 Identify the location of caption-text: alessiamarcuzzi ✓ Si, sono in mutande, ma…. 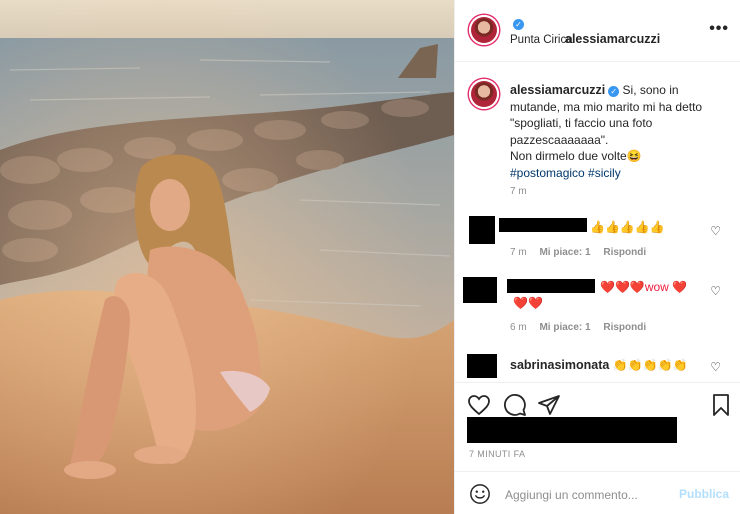
(619, 131).